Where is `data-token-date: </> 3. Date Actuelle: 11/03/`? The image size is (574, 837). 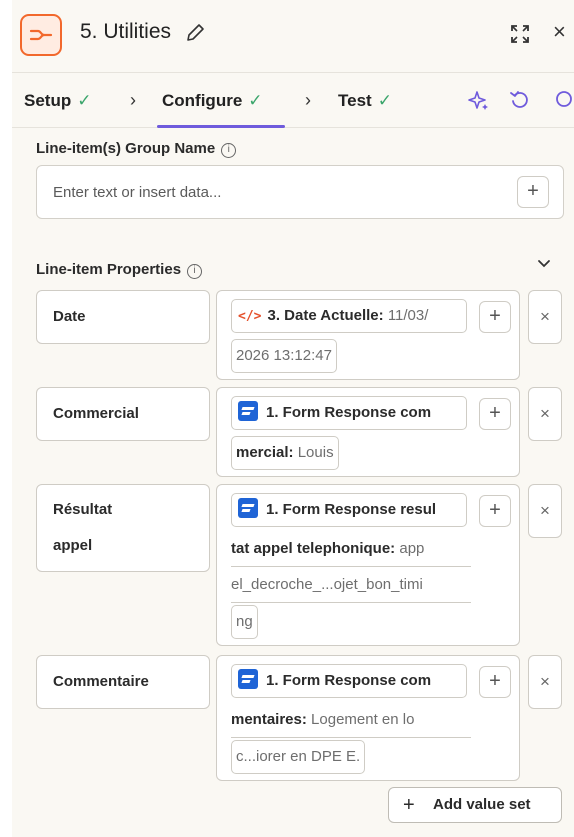
data-token-date: </> 3. Date Actuelle: 11/03/ is located at coordinates (349, 316).